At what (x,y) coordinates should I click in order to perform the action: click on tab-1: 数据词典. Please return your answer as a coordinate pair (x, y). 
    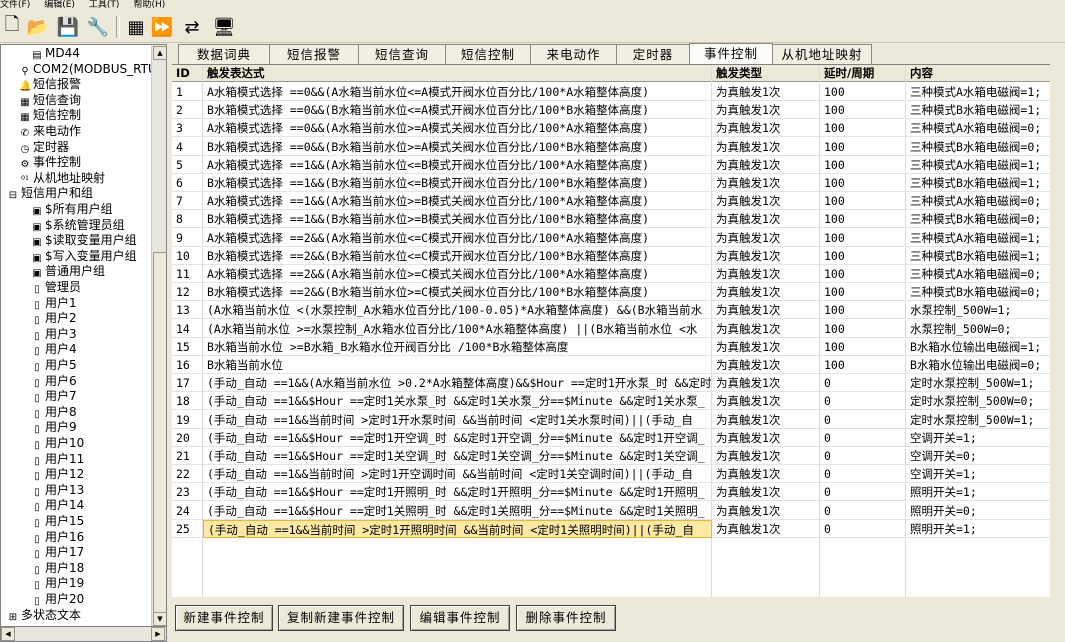
    Looking at the image, I should click on (224, 54).